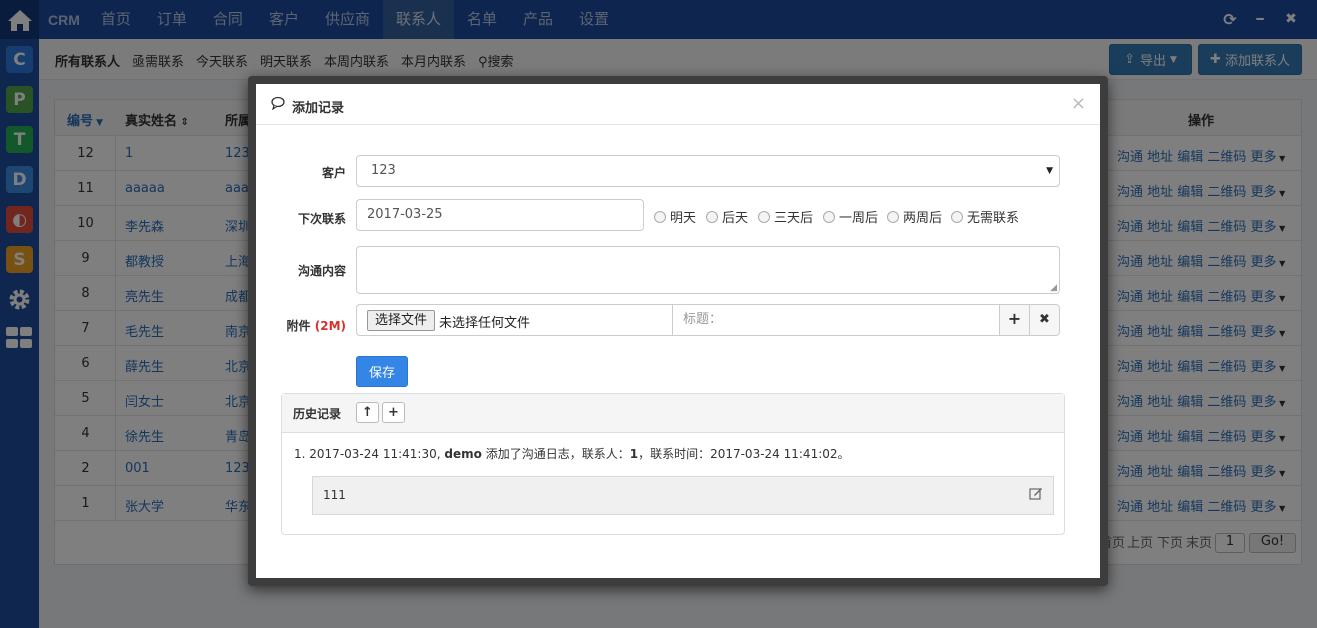 The image size is (1317, 628). Describe the element at coordinates (708, 171) in the screenshot. I see `customer-select: 123 ▼` at that location.